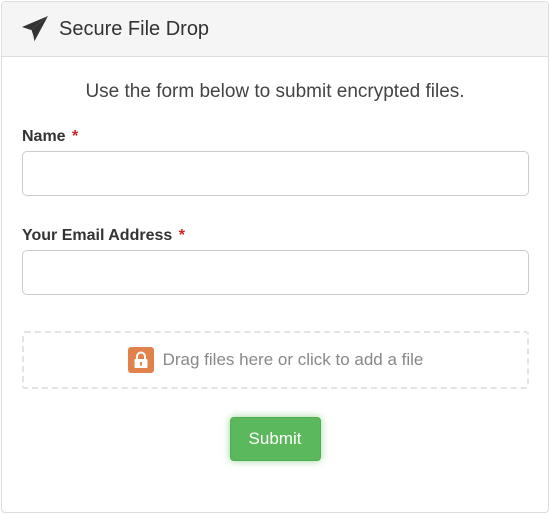 The height and width of the screenshot is (514, 550). Describe the element at coordinates (97, 235) in the screenshot. I see `email-label-text: Your Email Address` at that location.